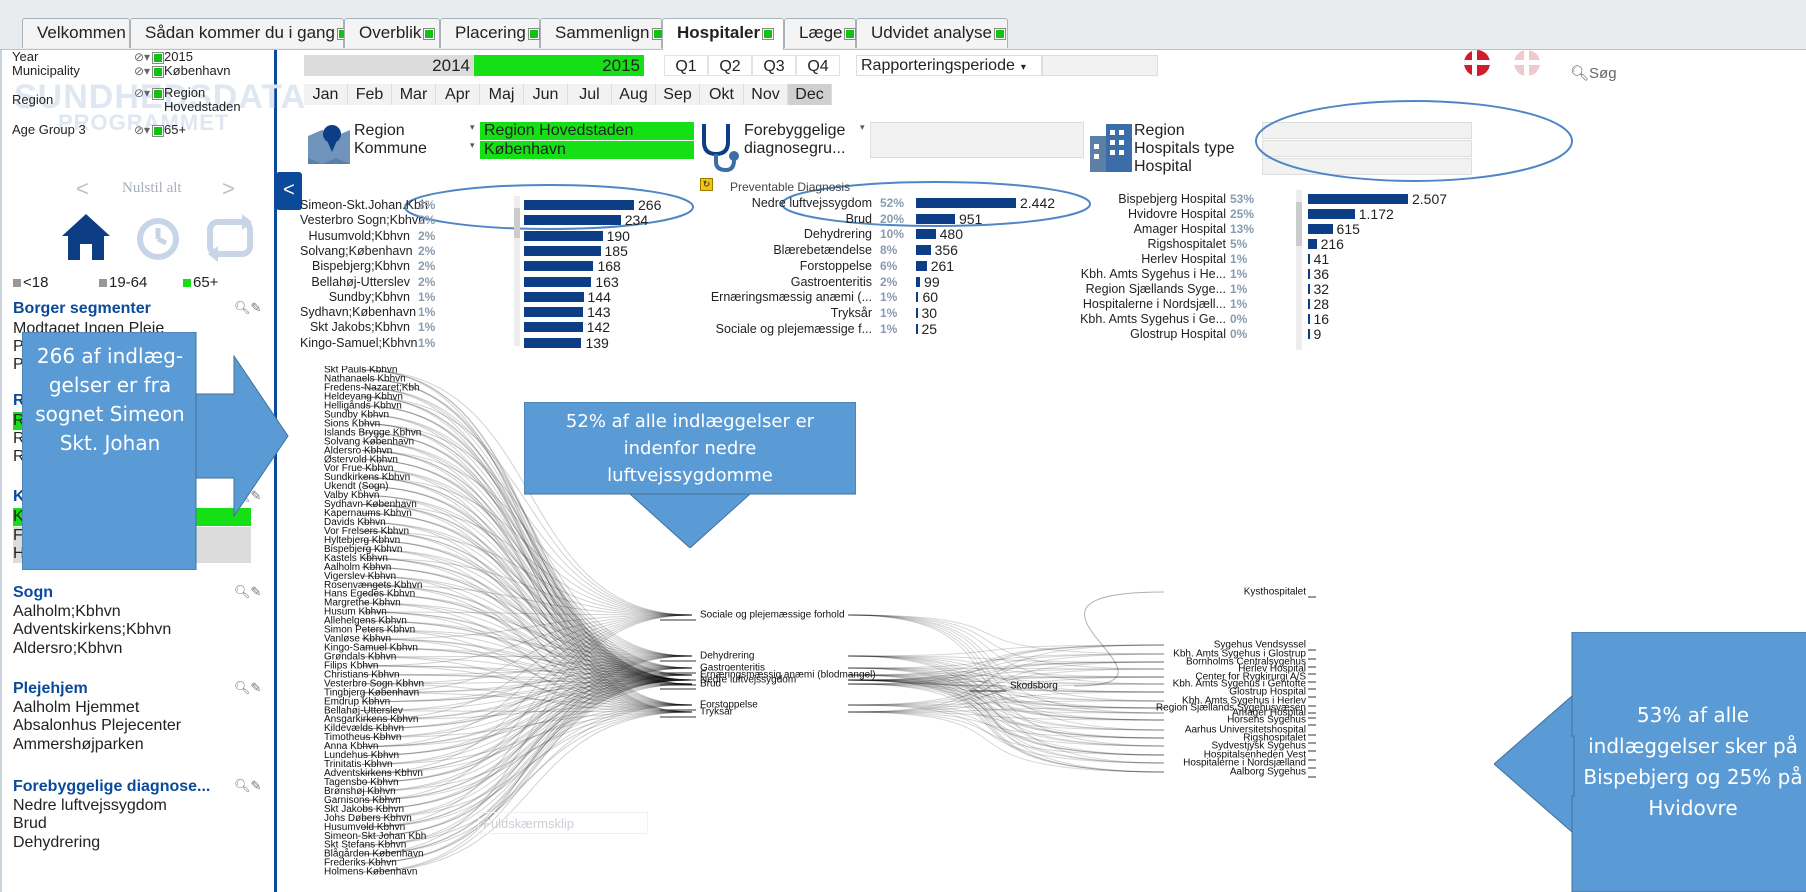  Describe the element at coordinates (355, 297) in the screenshot. I see `bar-category-label: Sundby;Kbhvn` at that location.